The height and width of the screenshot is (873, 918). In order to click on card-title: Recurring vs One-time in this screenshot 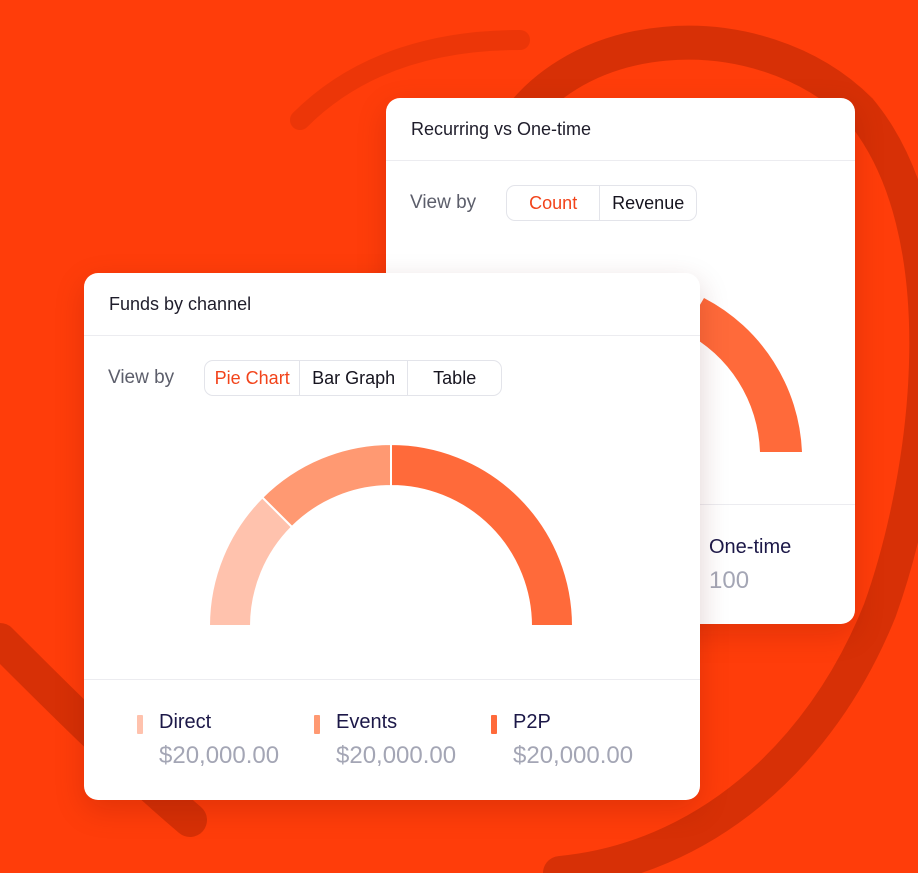, I will do `click(620, 129)`.